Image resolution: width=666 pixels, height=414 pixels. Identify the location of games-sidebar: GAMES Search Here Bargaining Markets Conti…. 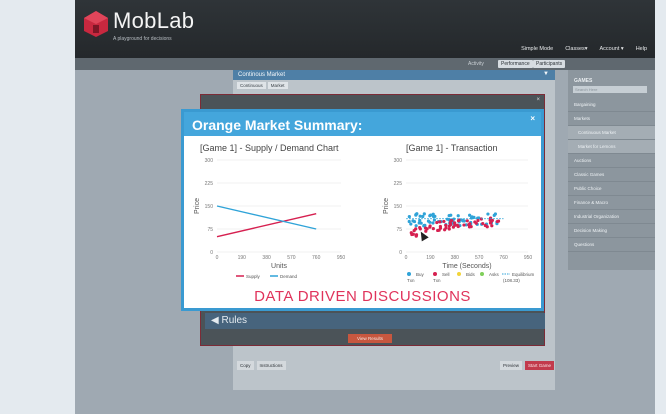
(611, 170).